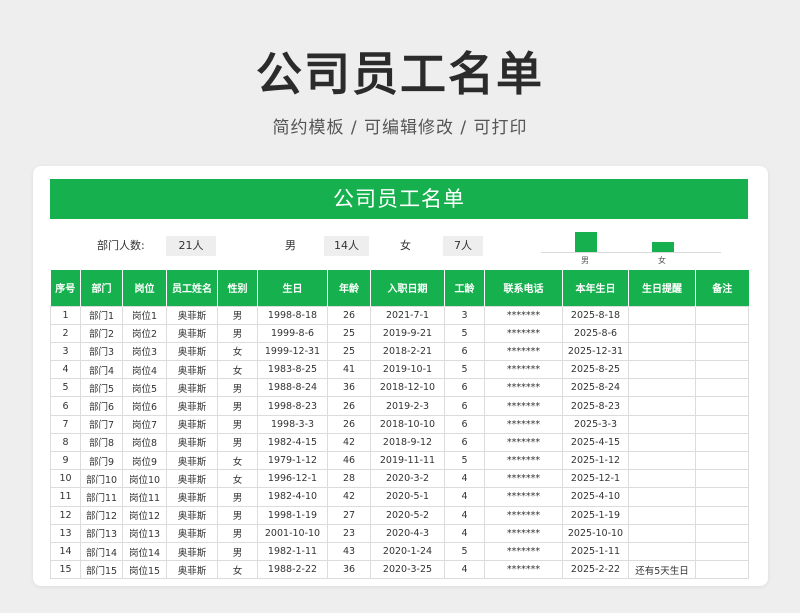 This screenshot has height=613, width=800. What do you see at coordinates (349, 333) in the screenshot?
I see `table-cell: 25` at bounding box center [349, 333].